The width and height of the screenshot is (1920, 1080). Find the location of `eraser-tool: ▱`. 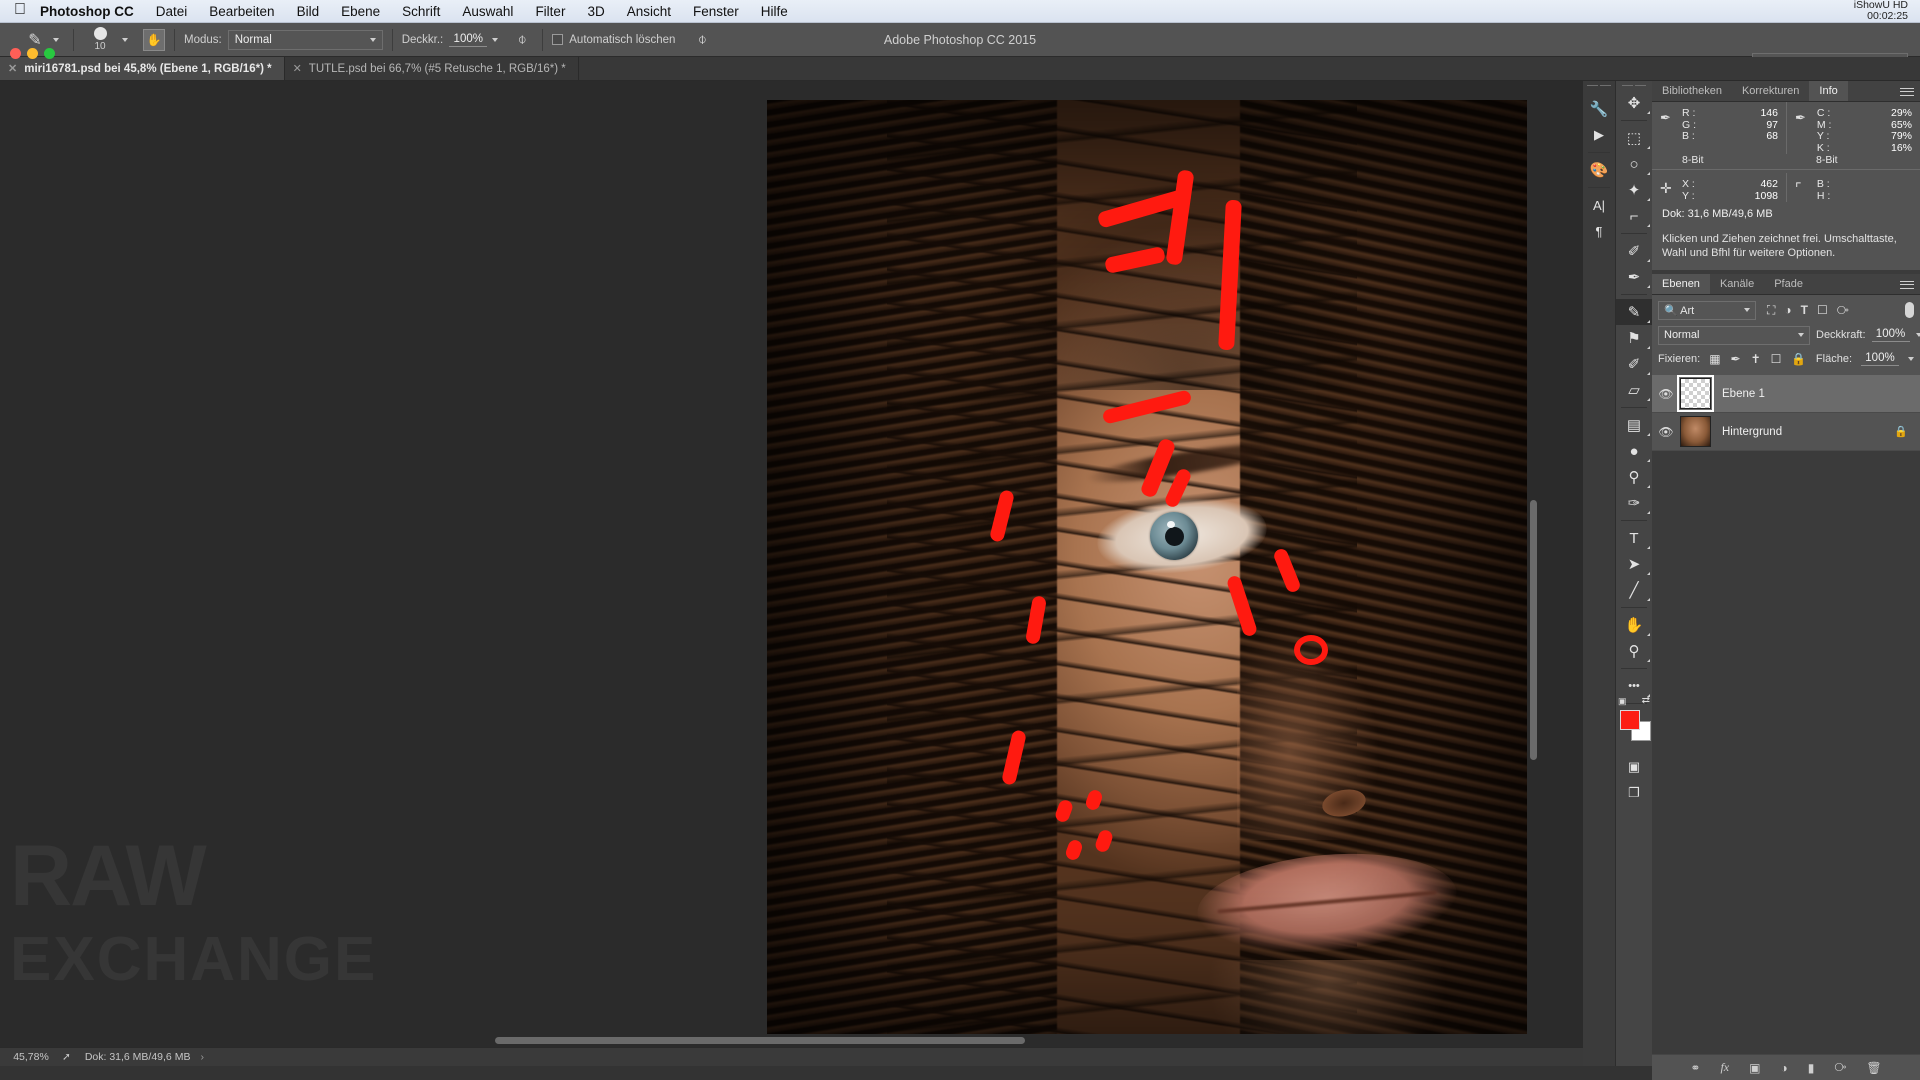

eraser-tool: ▱ is located at coordinates (1634, 390).